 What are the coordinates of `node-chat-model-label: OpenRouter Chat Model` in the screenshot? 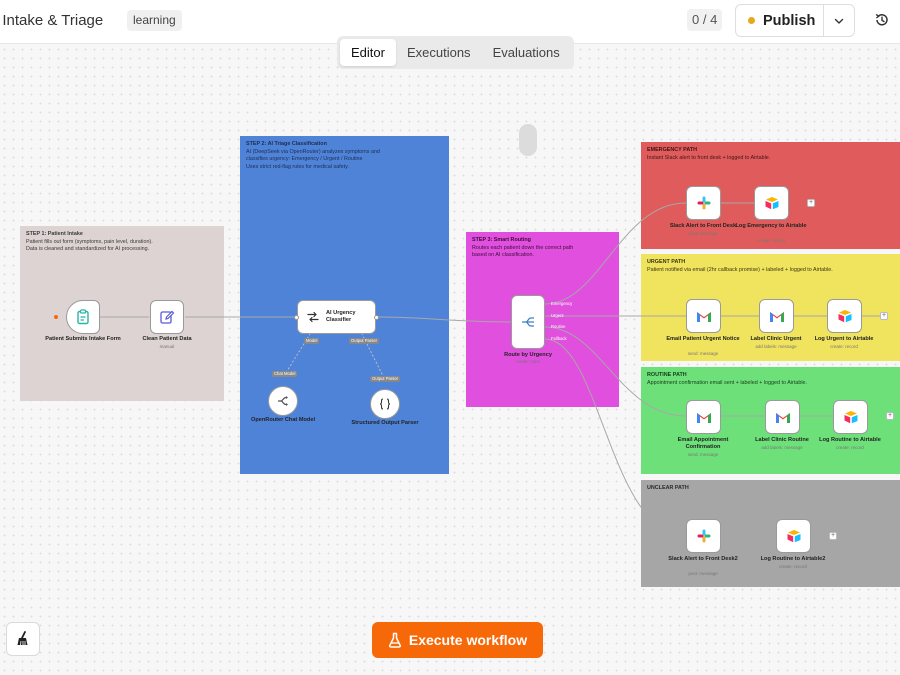 It's located at (283, 420).